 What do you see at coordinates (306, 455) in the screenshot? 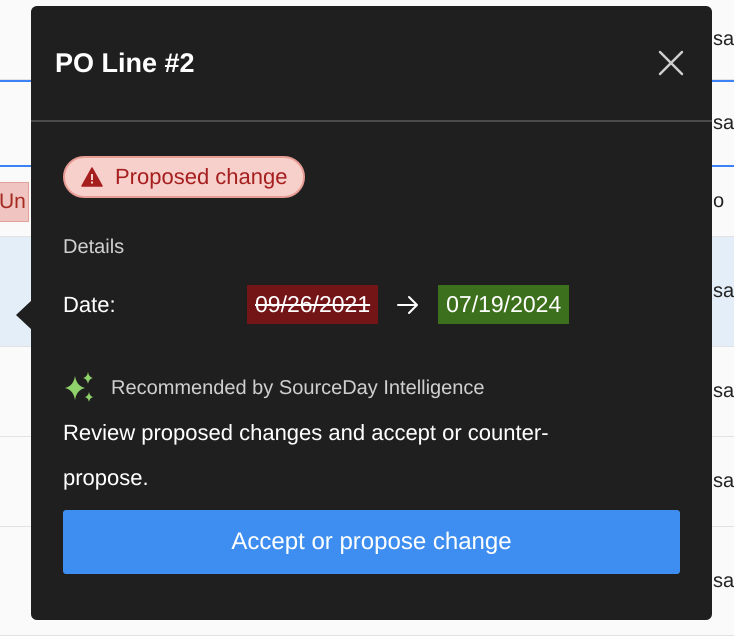
I see `message-text: Review proposed changes and accept or counter-propose.` at bounding box center [306, 455].